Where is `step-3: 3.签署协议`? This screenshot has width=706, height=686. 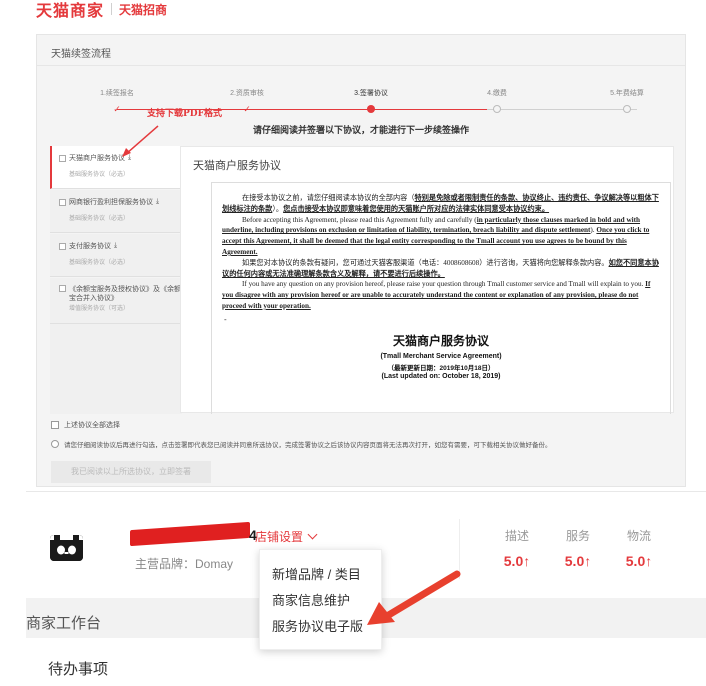 step-3: 3.签署协议 is located at coordinates (371, 100).